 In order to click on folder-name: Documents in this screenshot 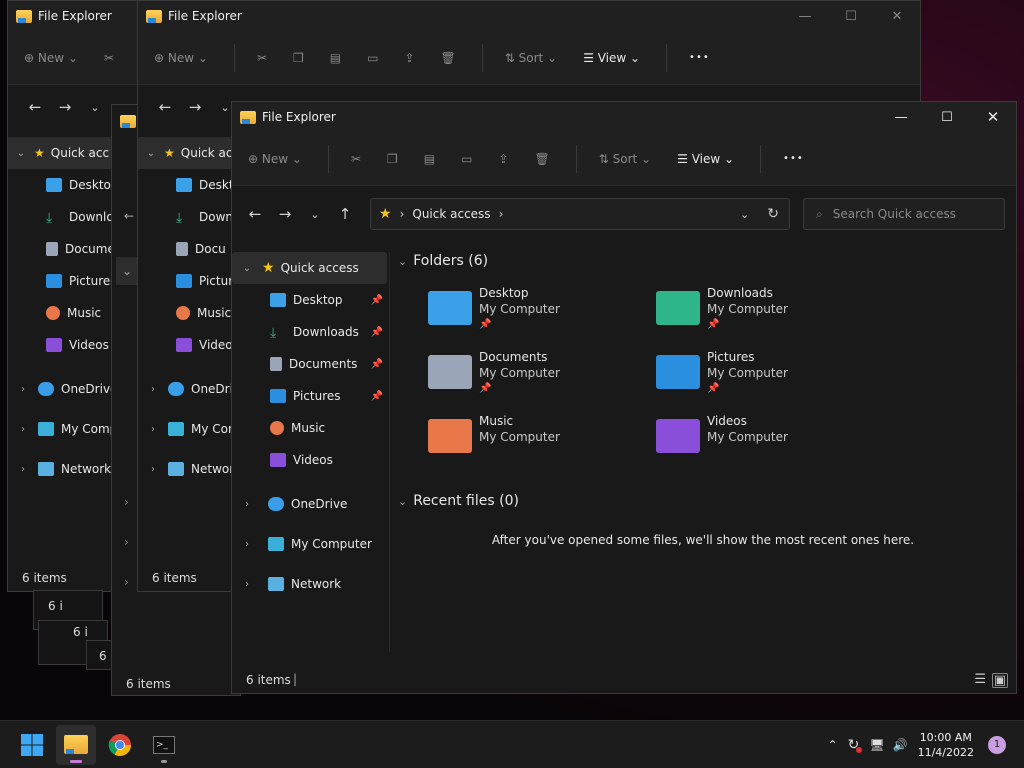, I will do `click(513, 357)`.